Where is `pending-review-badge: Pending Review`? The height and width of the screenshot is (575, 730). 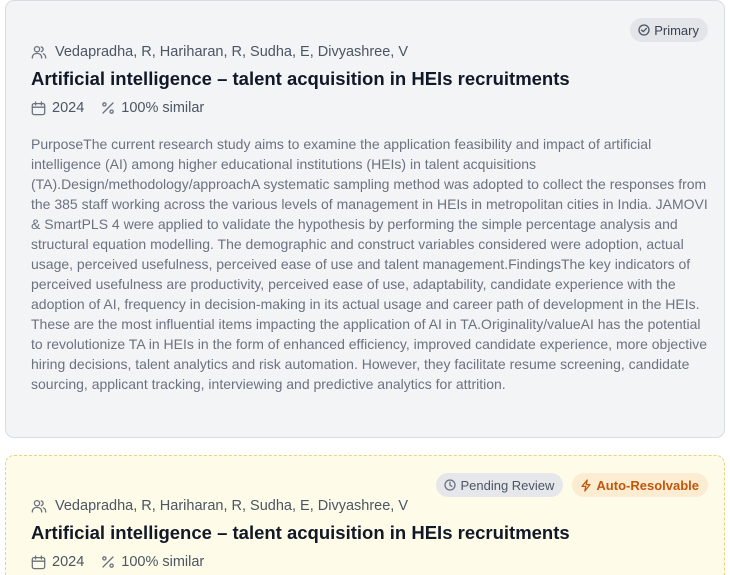
pending-review-badge: Pending Review is located at coordinates (500, 485).